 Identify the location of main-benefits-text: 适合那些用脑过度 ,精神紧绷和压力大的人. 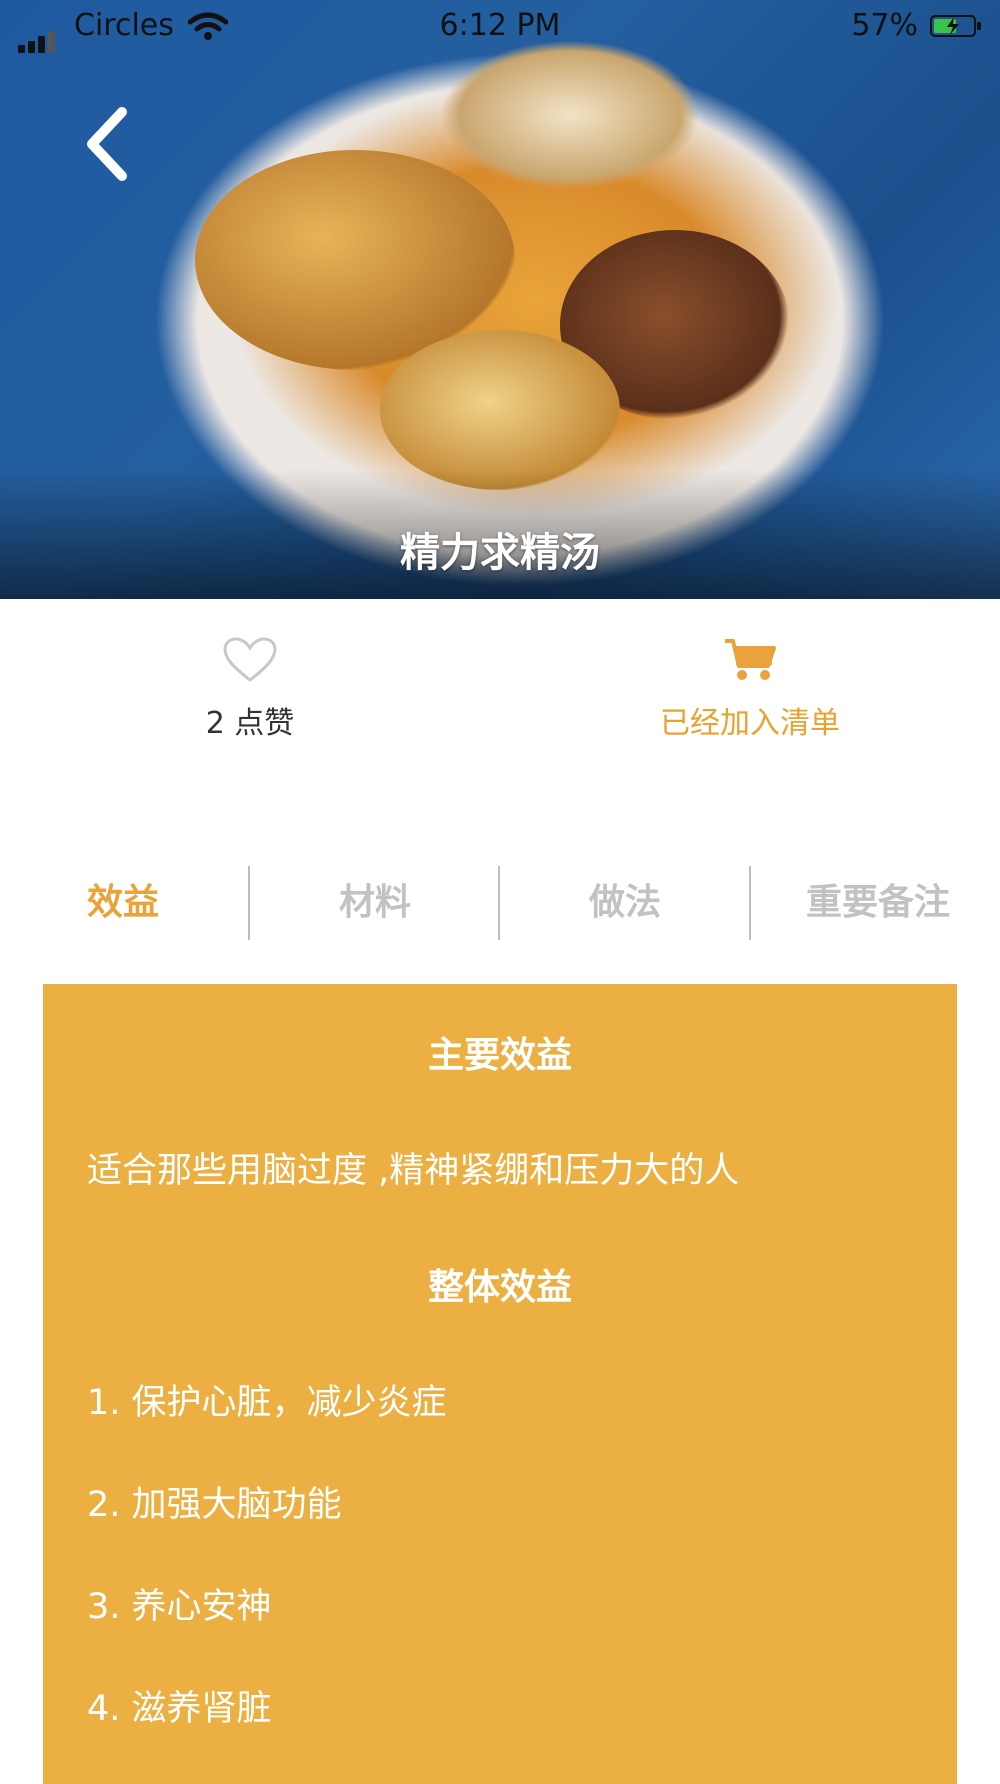
(413, 1171).